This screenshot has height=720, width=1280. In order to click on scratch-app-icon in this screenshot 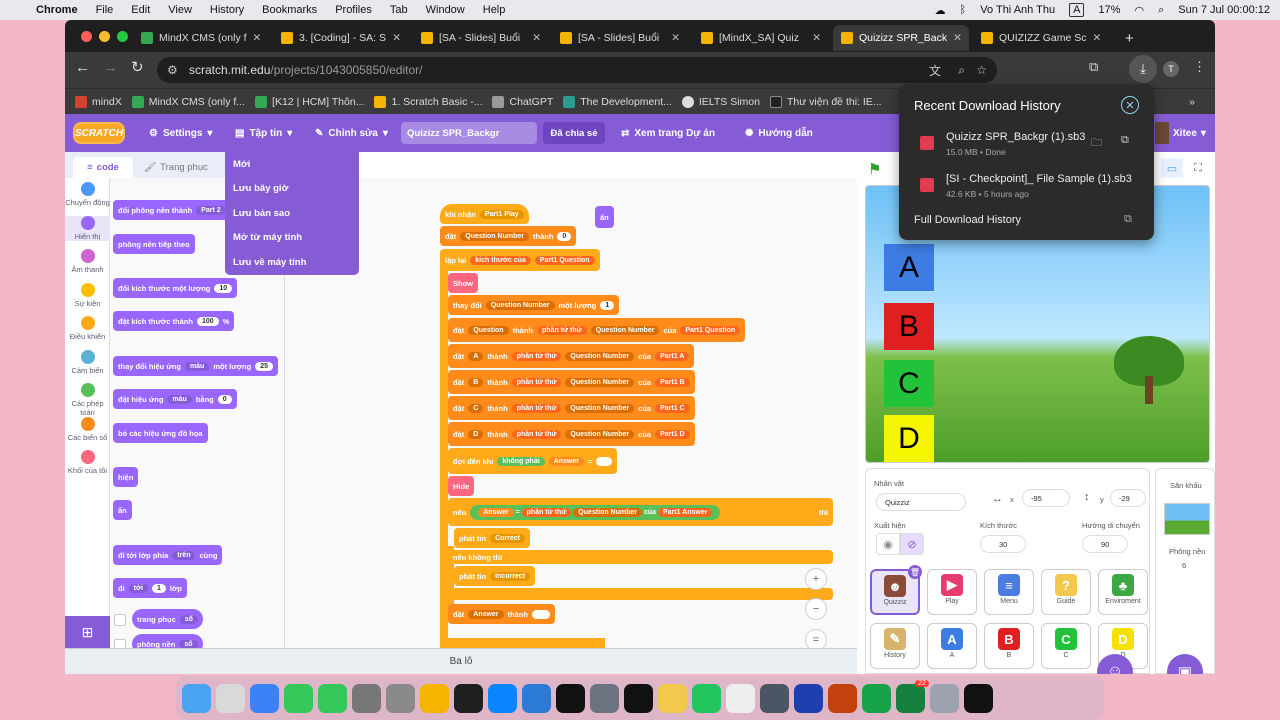, I will do `click(604, 698)`.